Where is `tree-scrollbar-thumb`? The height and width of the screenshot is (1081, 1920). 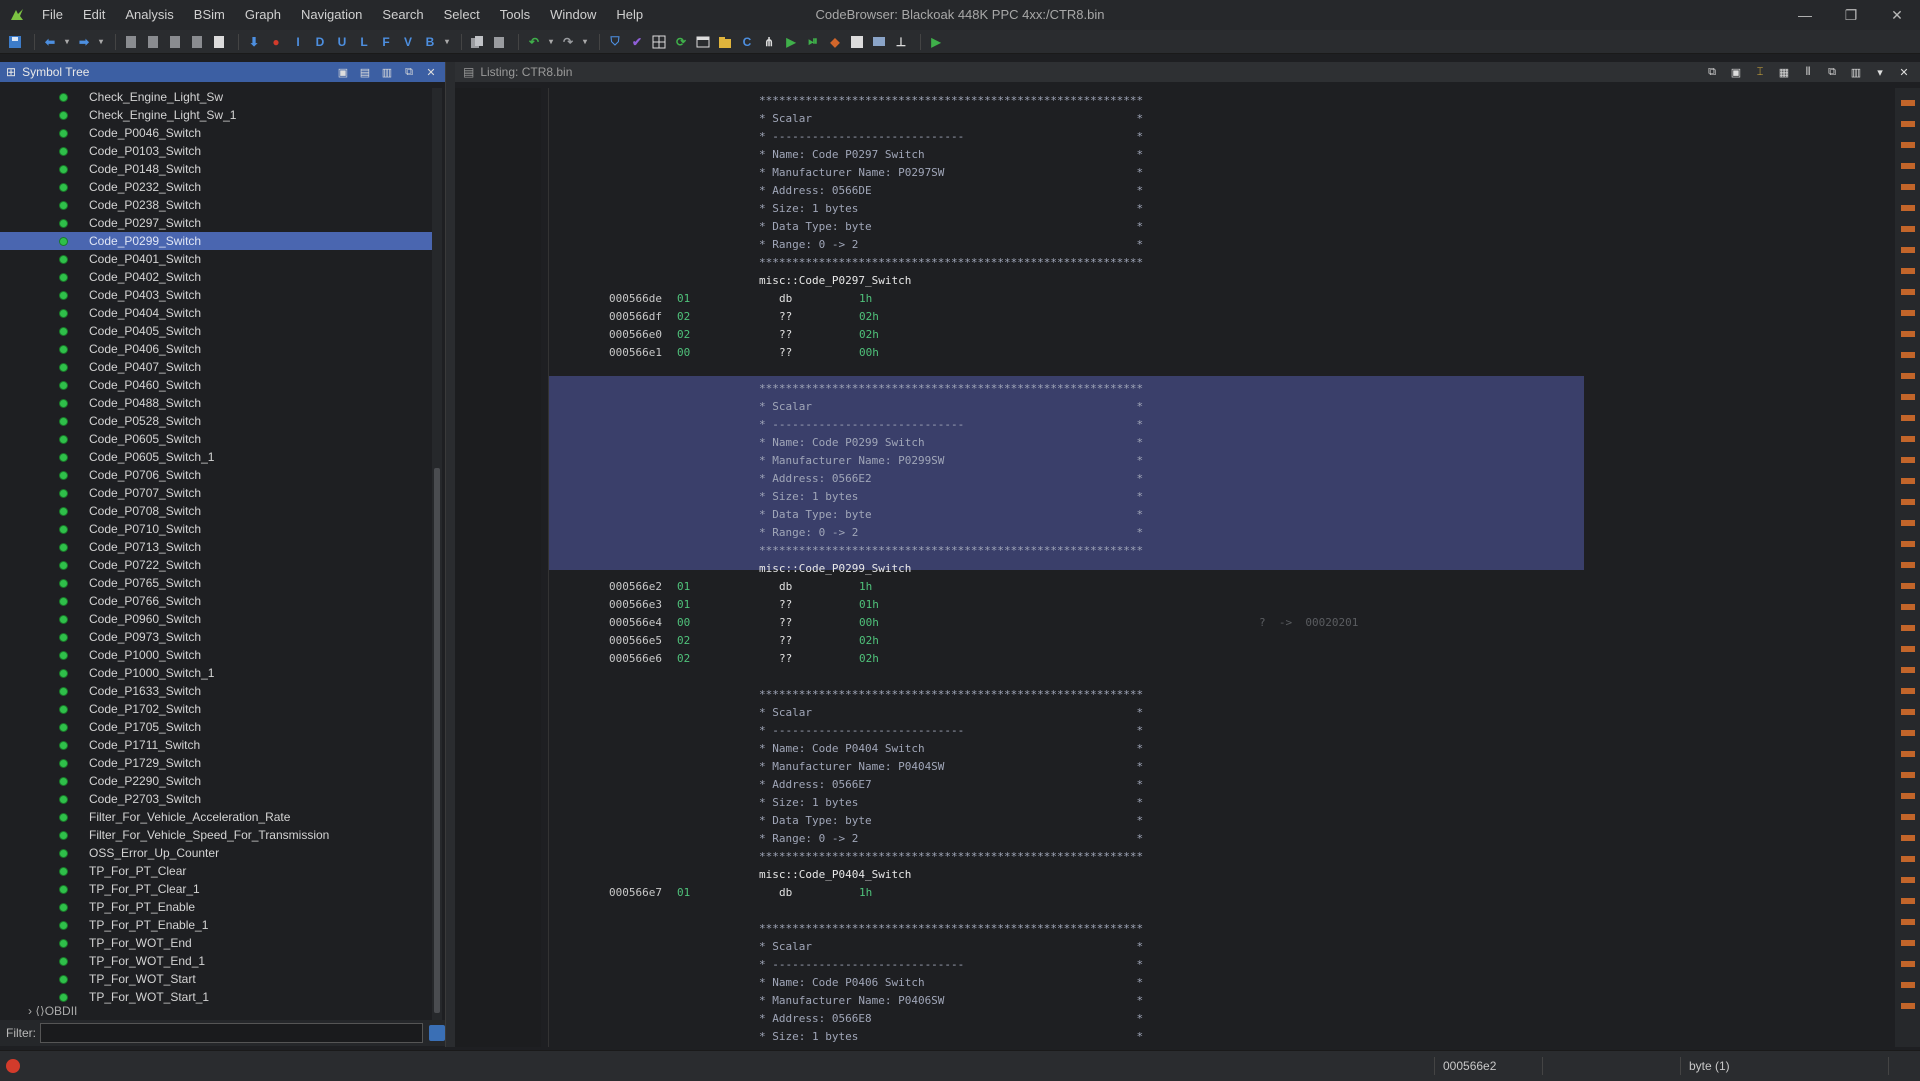 tree-scrollbar-thumb is located at coordinates (437, 740).